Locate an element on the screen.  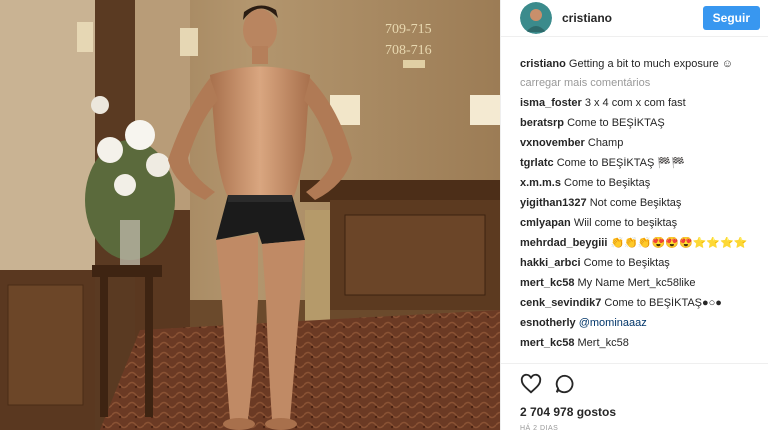
comment-user: yigithan1327 is located at coordinates (553, 203).